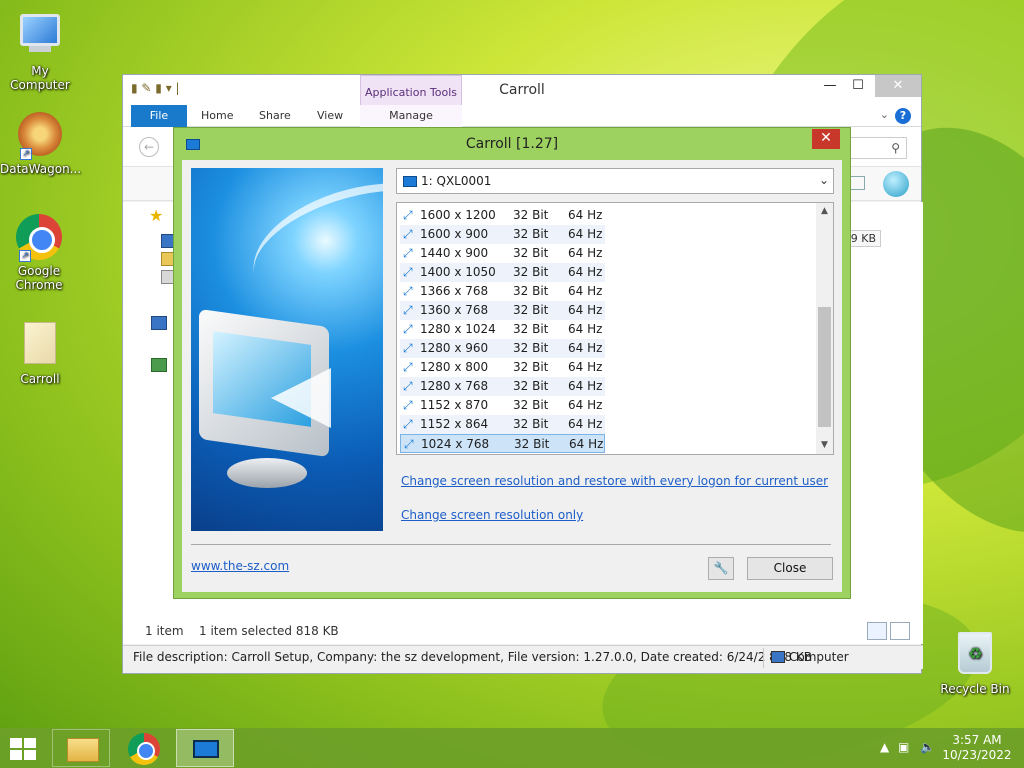  I want to click on resolution-row: ⤢ 1152 x 864 32 Bit 64 Hz, so click(502, 424).